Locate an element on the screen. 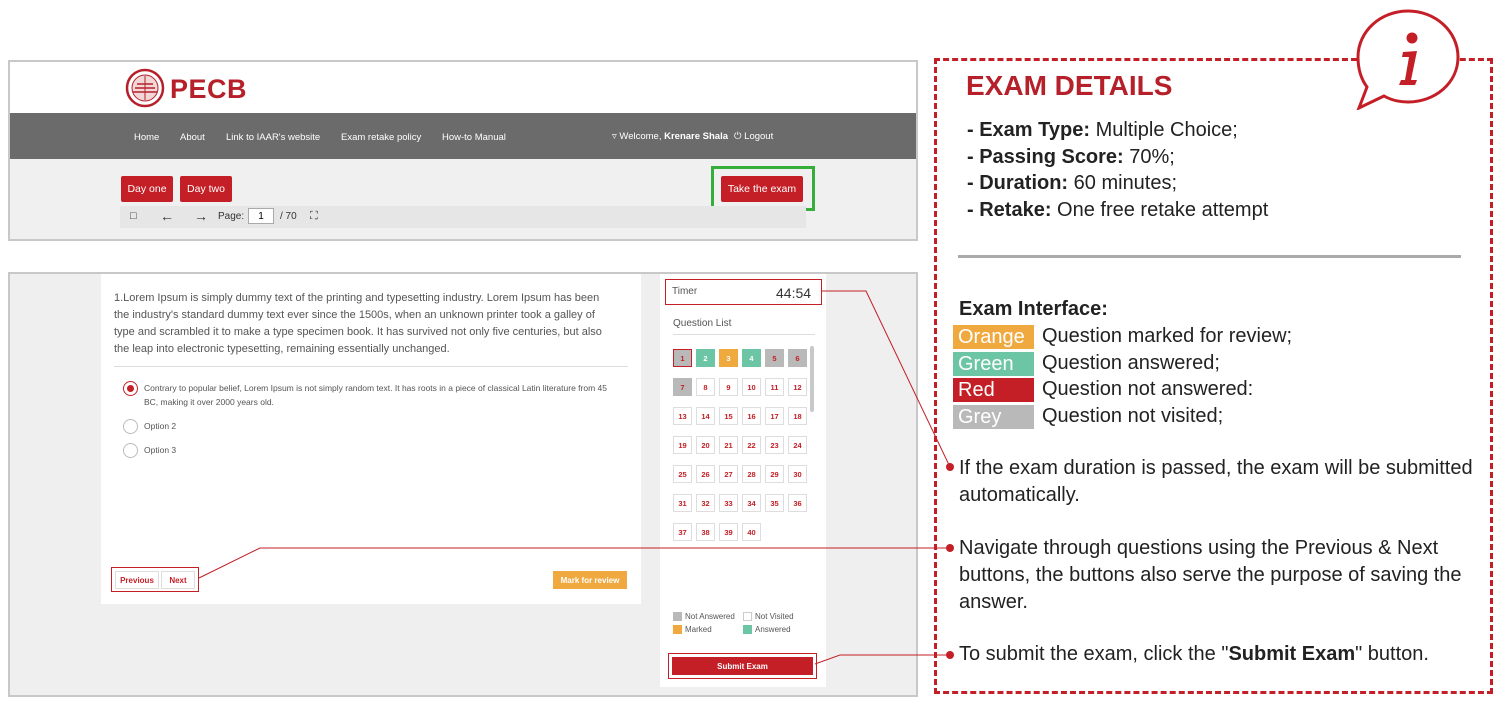  pecb-logo-icon is located at coordinates (145, 88).